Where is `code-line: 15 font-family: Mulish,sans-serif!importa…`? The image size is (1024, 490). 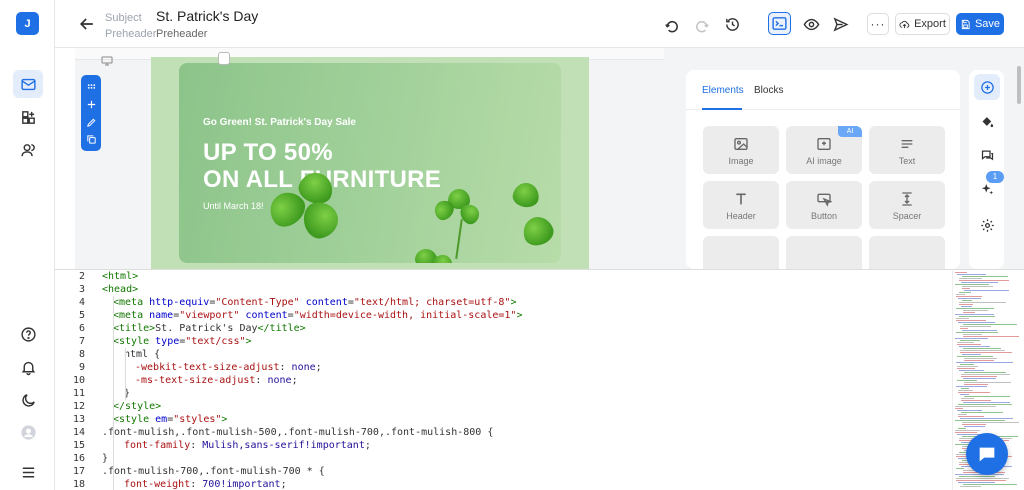
code-line: 15 font-family: Mulish,sans-serif!importa… is located at coordinates (500, 445).